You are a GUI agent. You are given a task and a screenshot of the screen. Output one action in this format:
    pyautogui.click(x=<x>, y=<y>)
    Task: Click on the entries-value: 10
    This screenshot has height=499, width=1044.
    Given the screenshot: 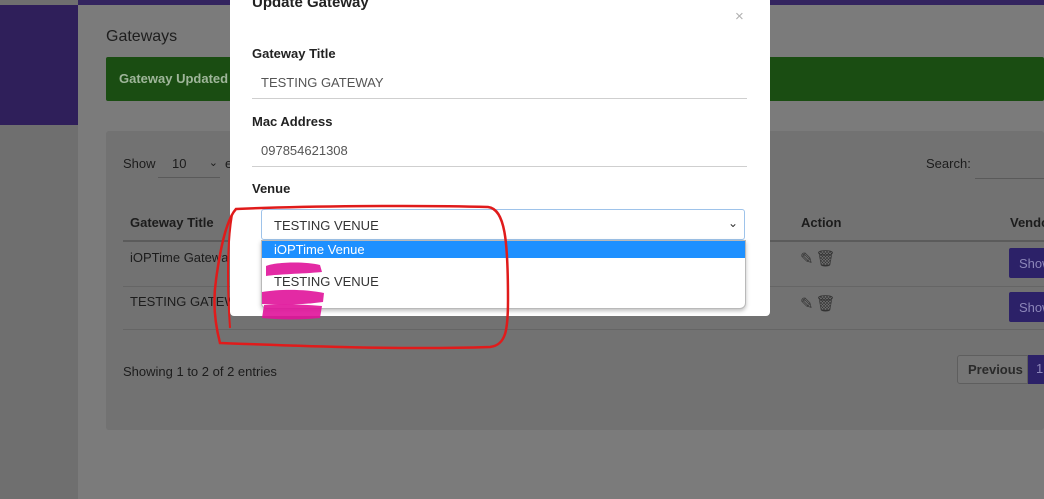 What is the action you would take?
    pyautogui.click(x=179, y=163)
    